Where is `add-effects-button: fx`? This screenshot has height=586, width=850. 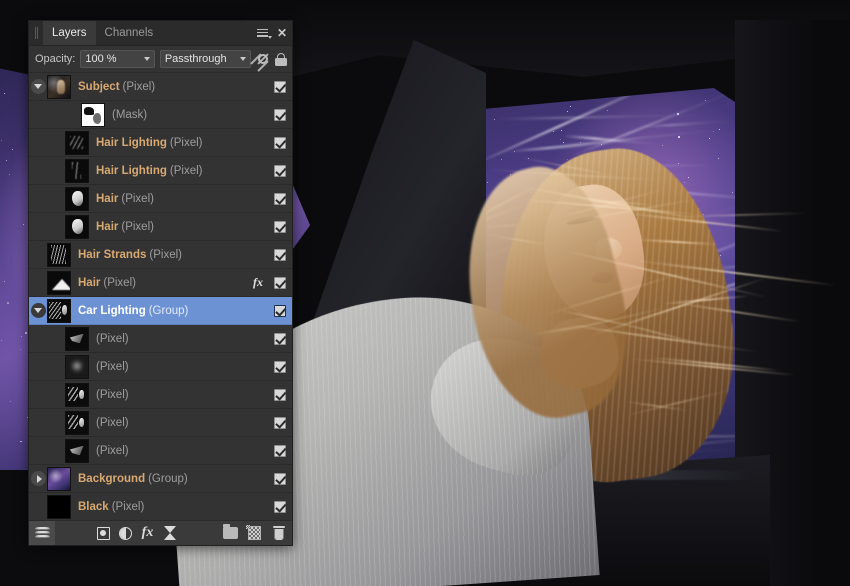 add-effects-button: fx is located at coordinates (148, 533).